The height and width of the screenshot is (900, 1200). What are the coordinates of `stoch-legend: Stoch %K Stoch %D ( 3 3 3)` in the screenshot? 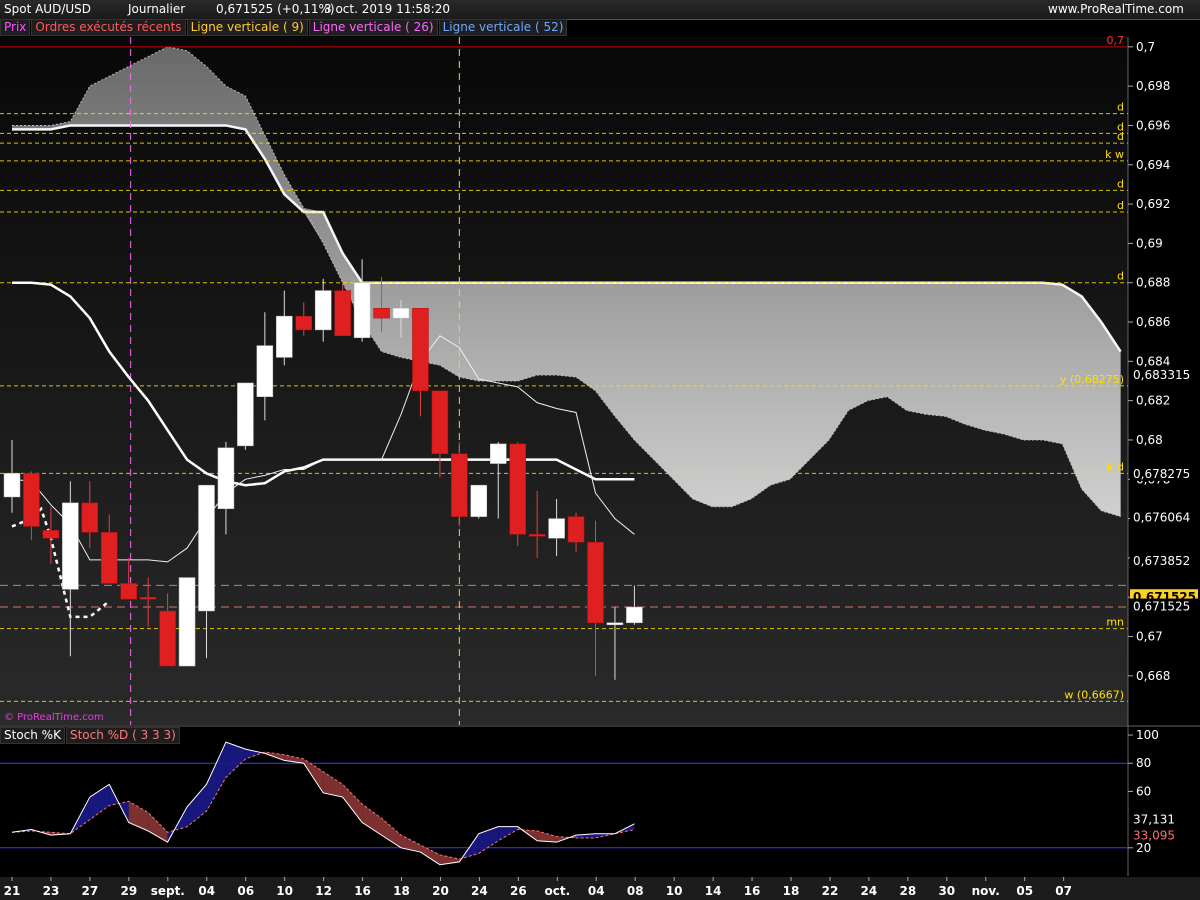 It's located at (90, 735).